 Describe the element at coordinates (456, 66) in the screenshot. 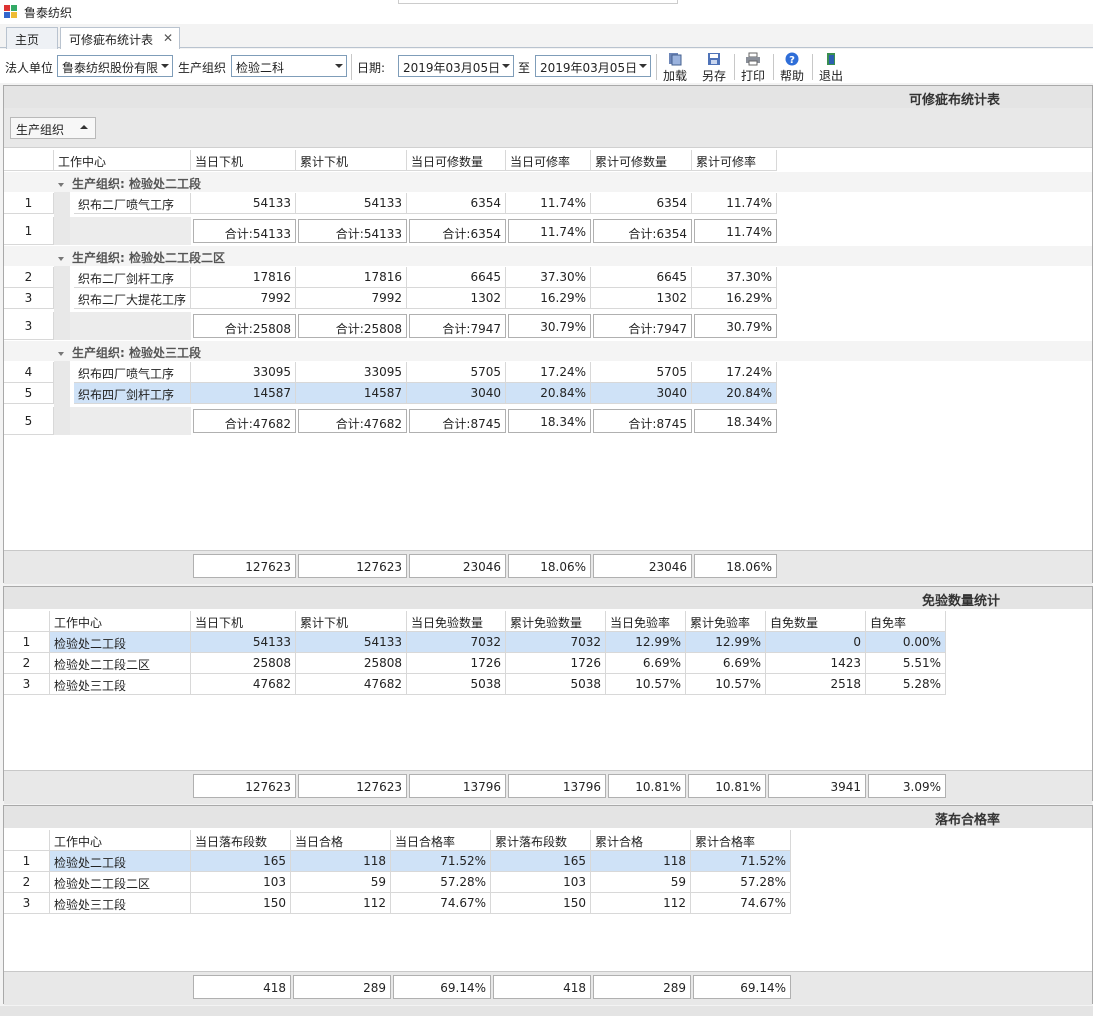

I see `date-from-picker: 2019年03月05日` at that location.